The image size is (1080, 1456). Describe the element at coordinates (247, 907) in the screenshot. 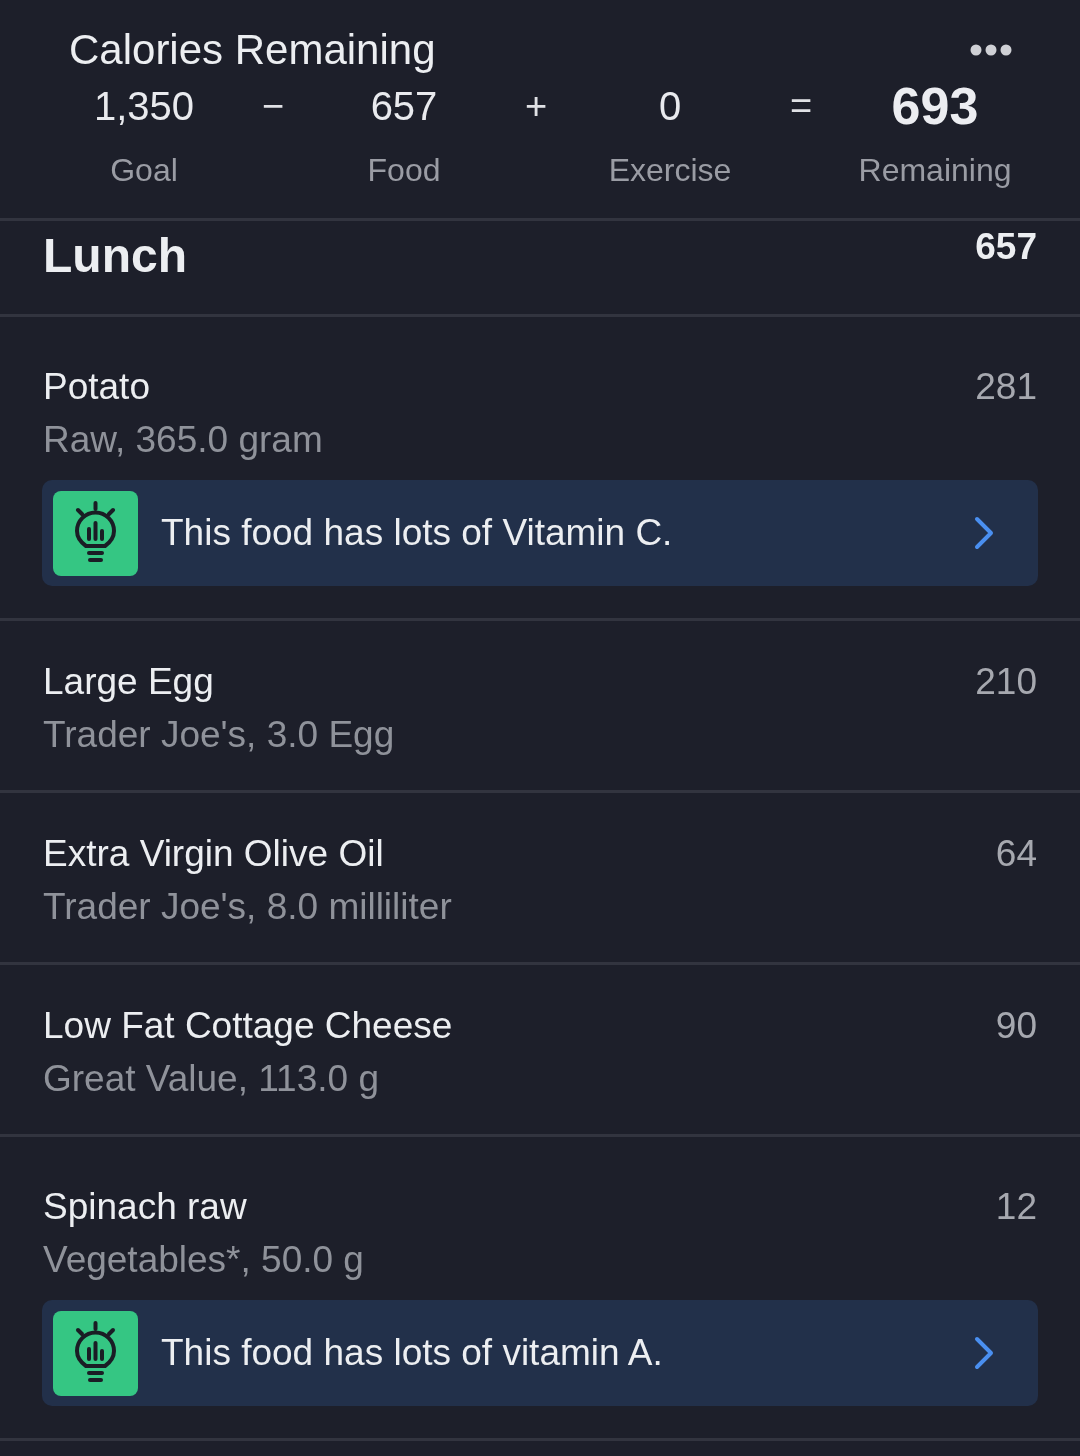

I see `food-detail: Trader Joe's, 8.0 milliliter` at that location.